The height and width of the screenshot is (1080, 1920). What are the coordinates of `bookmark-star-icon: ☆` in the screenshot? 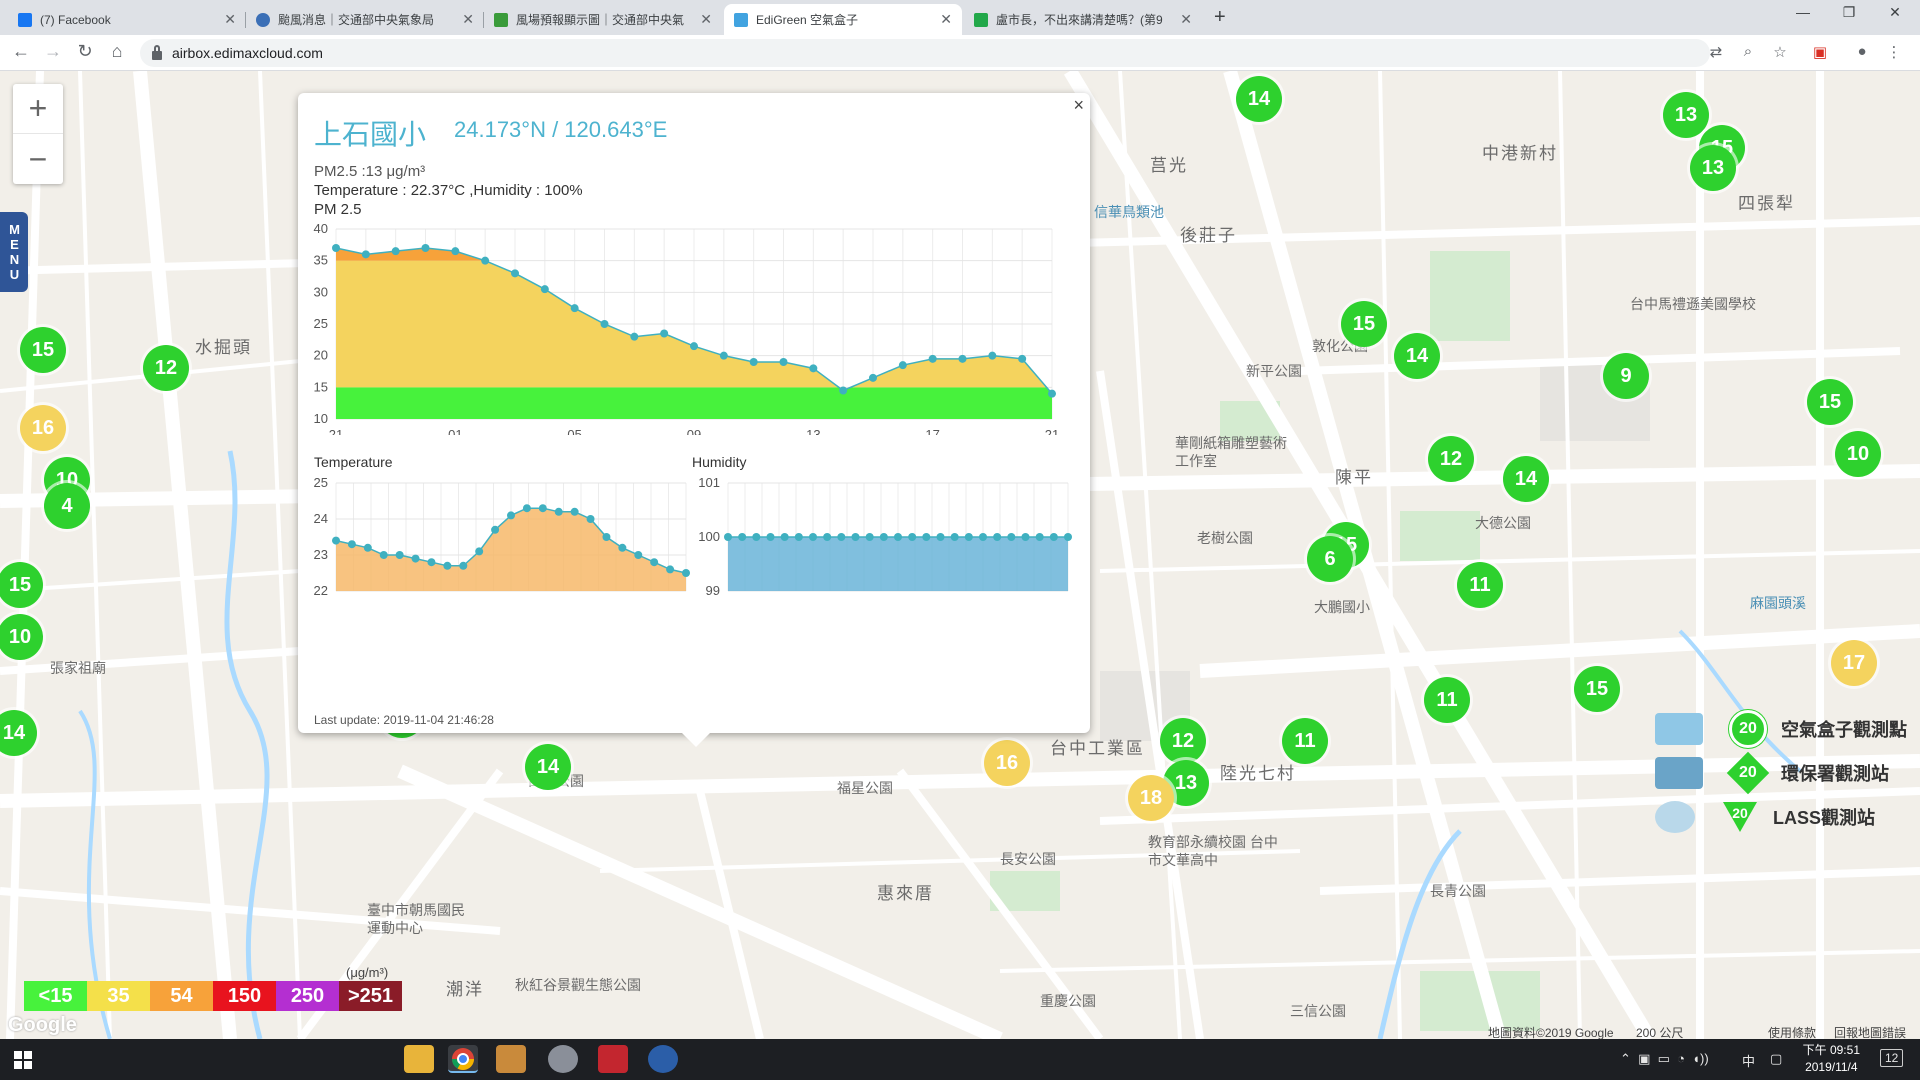 It's located at (1780, 53).